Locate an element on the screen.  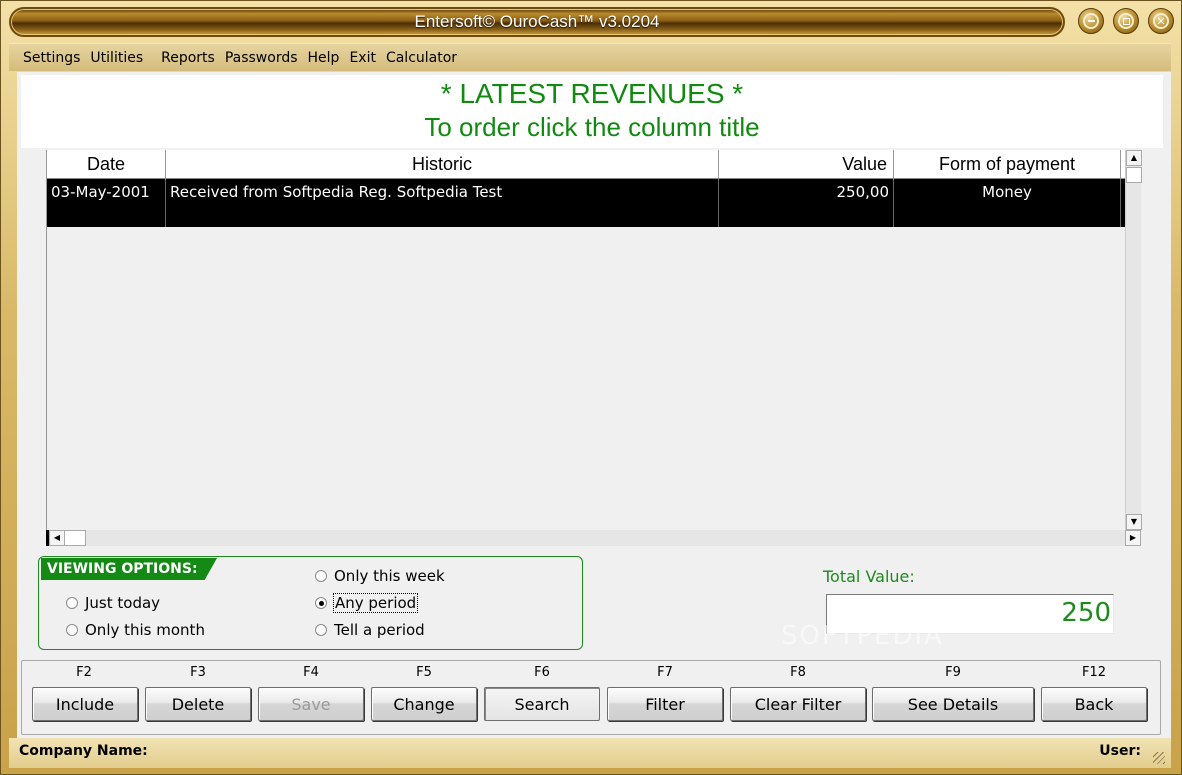
column-header-value: Value is located at coordinates (806, 164).